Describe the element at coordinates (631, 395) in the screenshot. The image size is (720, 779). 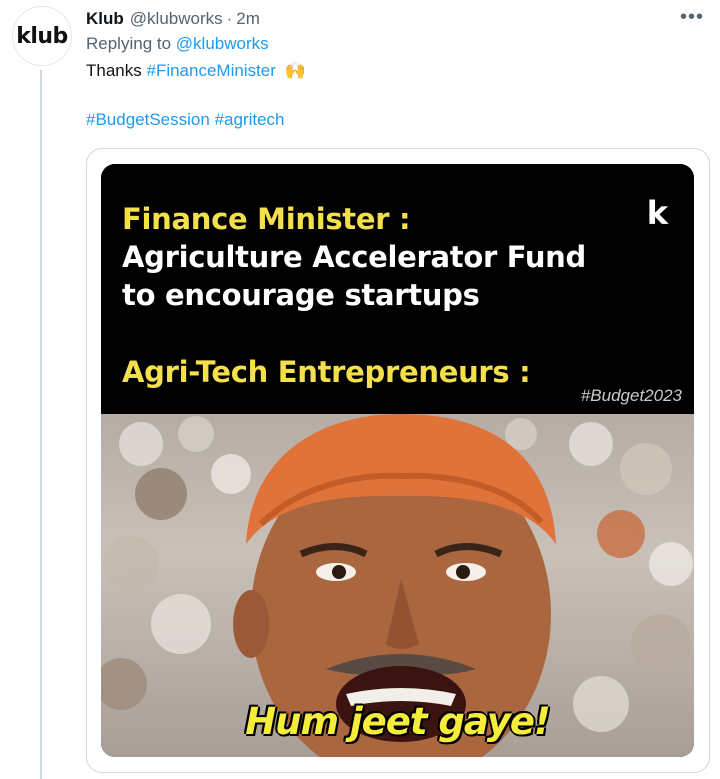
I see `budget-hashtag-label: #Budget2023` at that location.